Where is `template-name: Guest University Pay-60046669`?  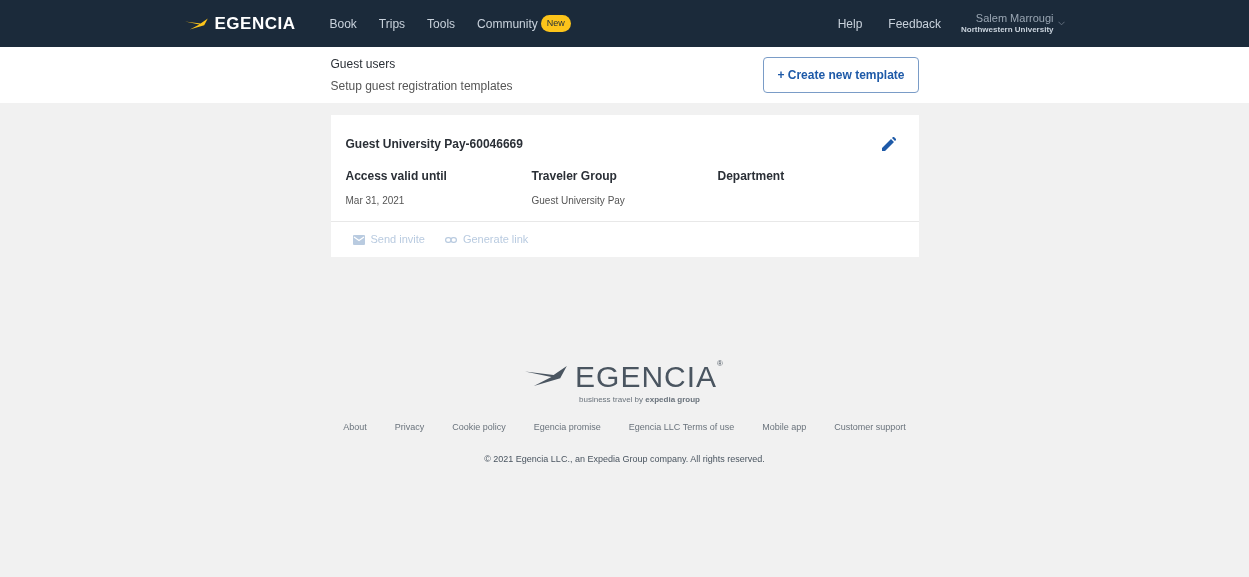
template-name: Guest University Pay-60046669 is located at coordinates (434, 144).